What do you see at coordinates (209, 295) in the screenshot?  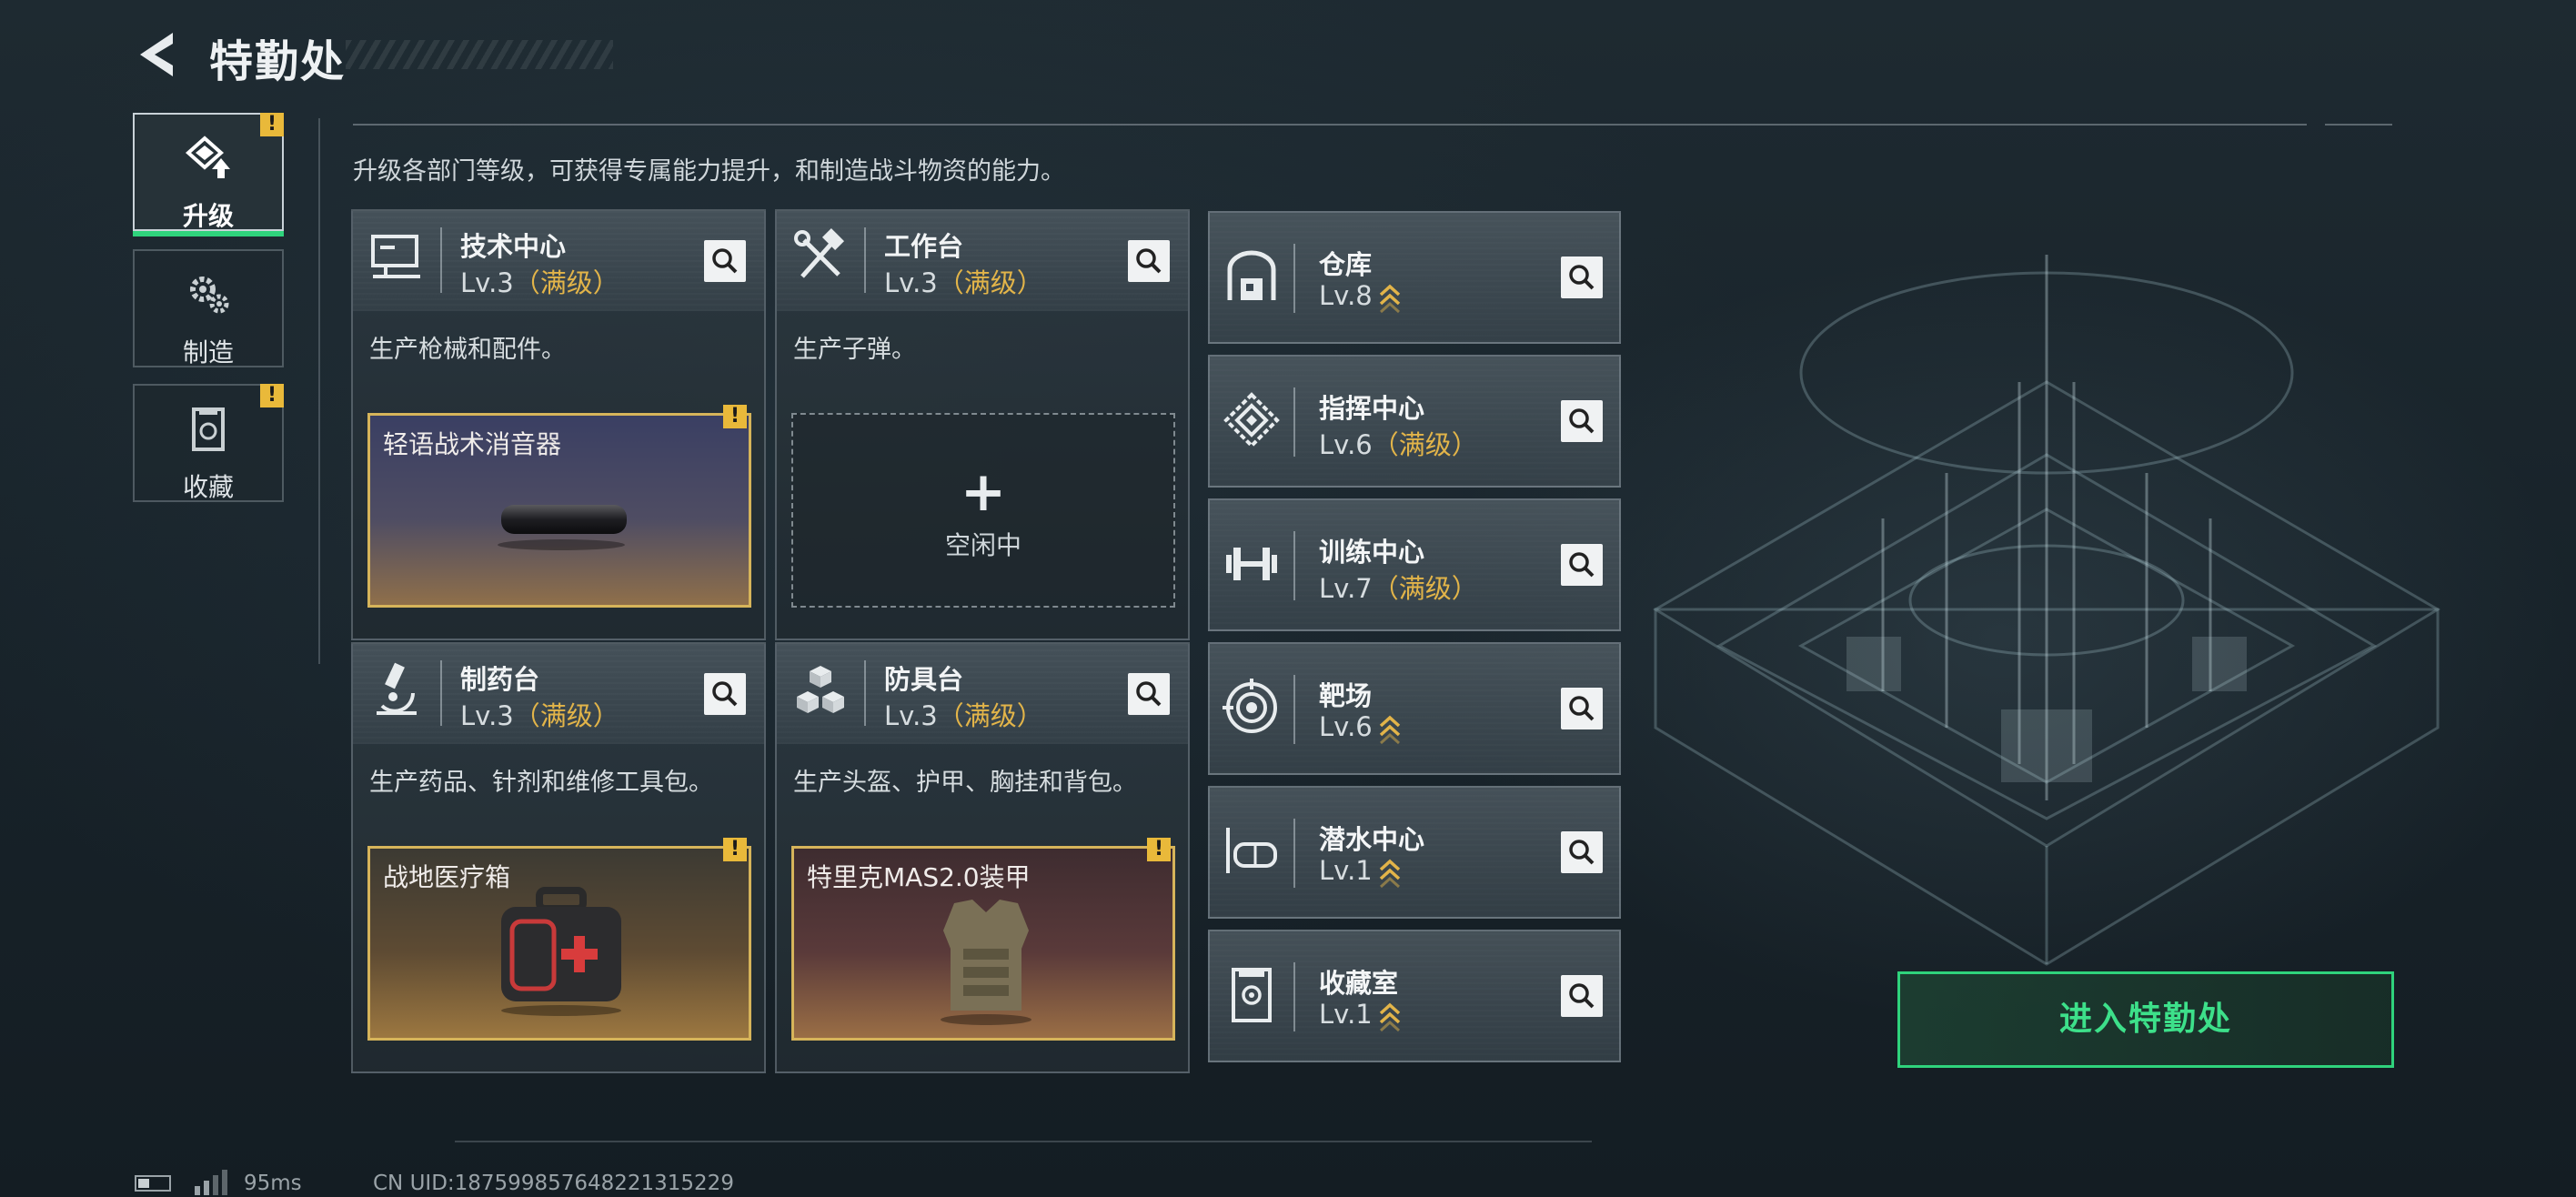 I see `craft-gears-icon` at bounding box center [209, 295].